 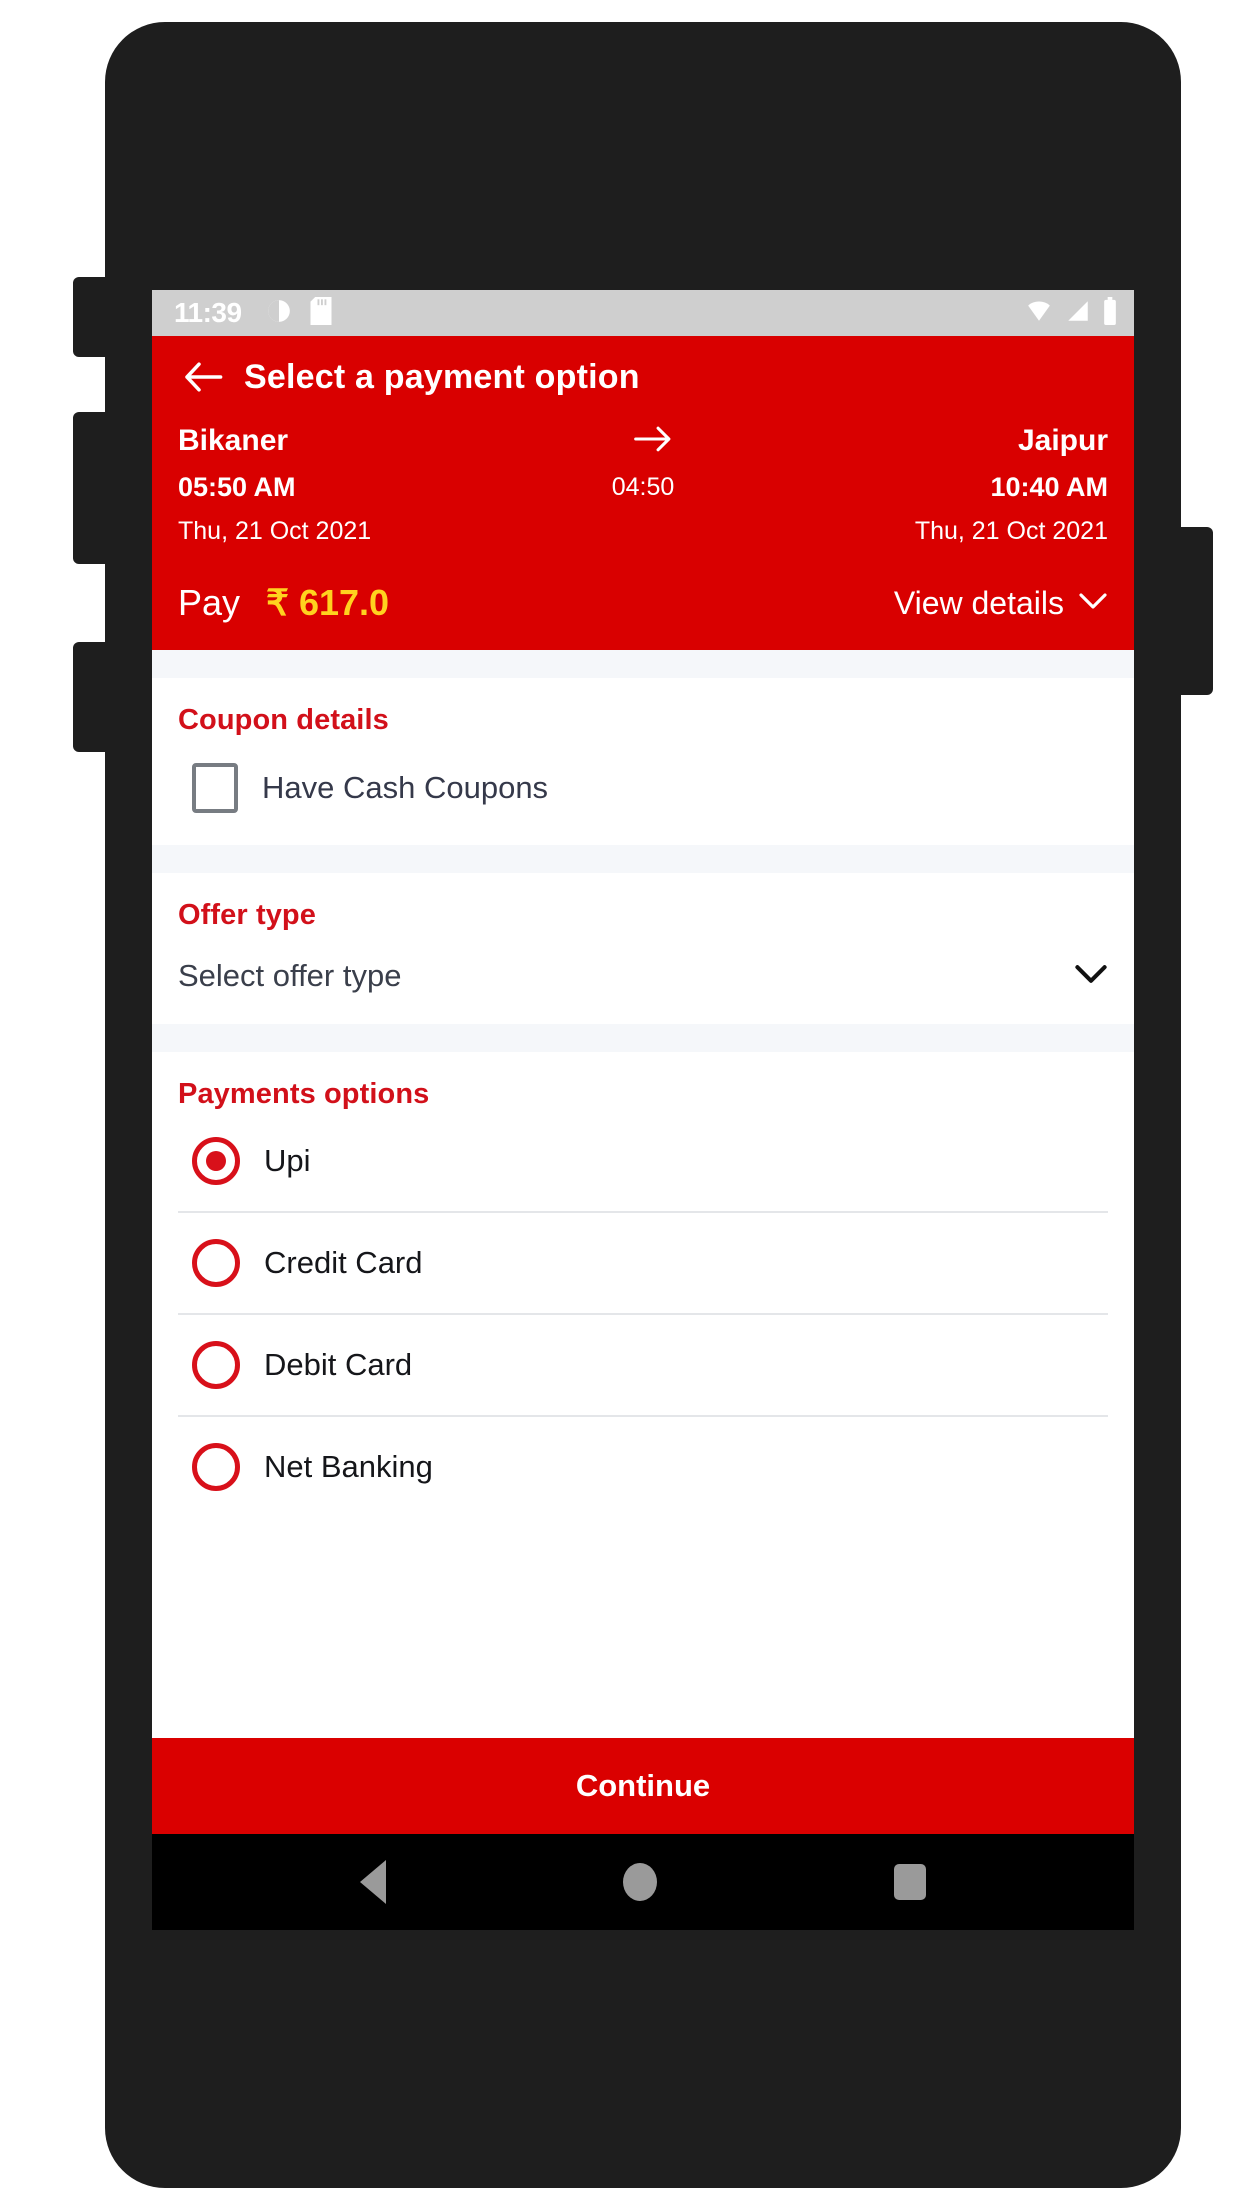 I want to click on status-bar-time: 11:39, so click(x=208, y=312).